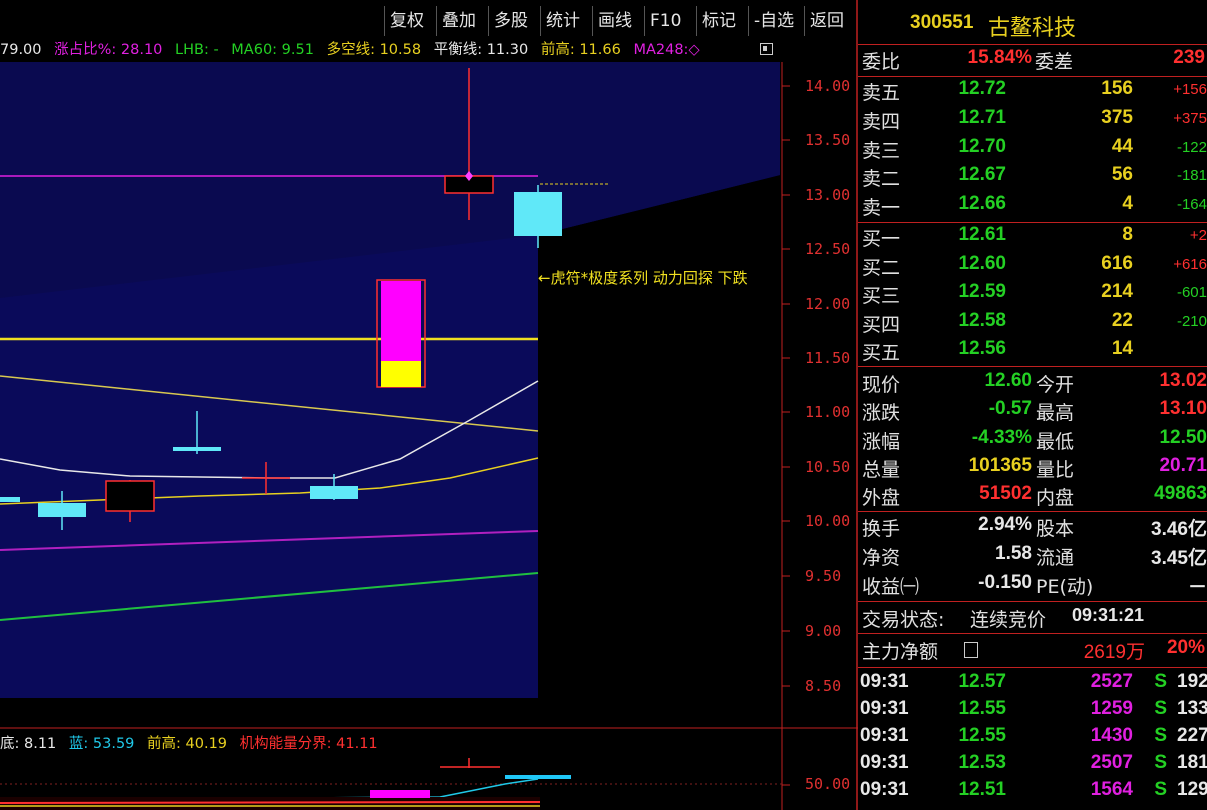 This screenshot has height=810, width=1207. Describe the element at coordinates (1032, 469) in the screenshot. I see `stat-row: 总量 101365 量比 20.71` at that location.